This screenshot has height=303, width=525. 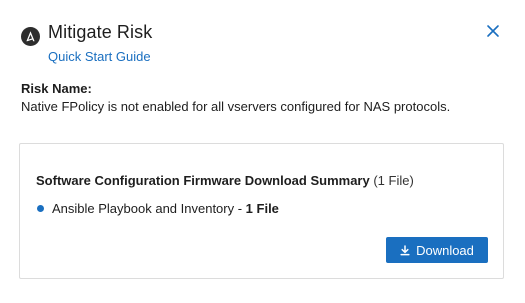 What do you see at coordinates (100, 32) in the screenshot?
I see `modal-title: Mitigate Risk` at bounding box center [100, 32].